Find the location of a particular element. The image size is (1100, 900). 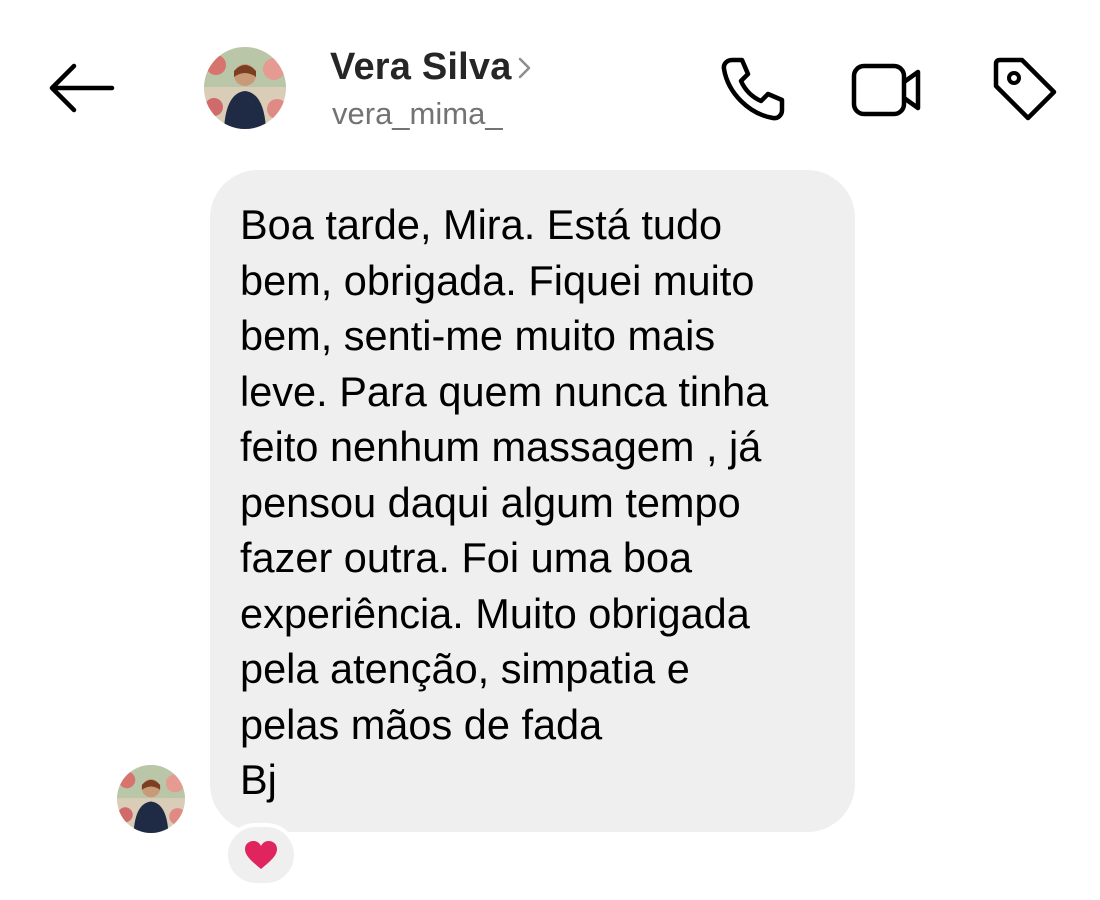

voice-call-button is located at coordinates (752, 90).